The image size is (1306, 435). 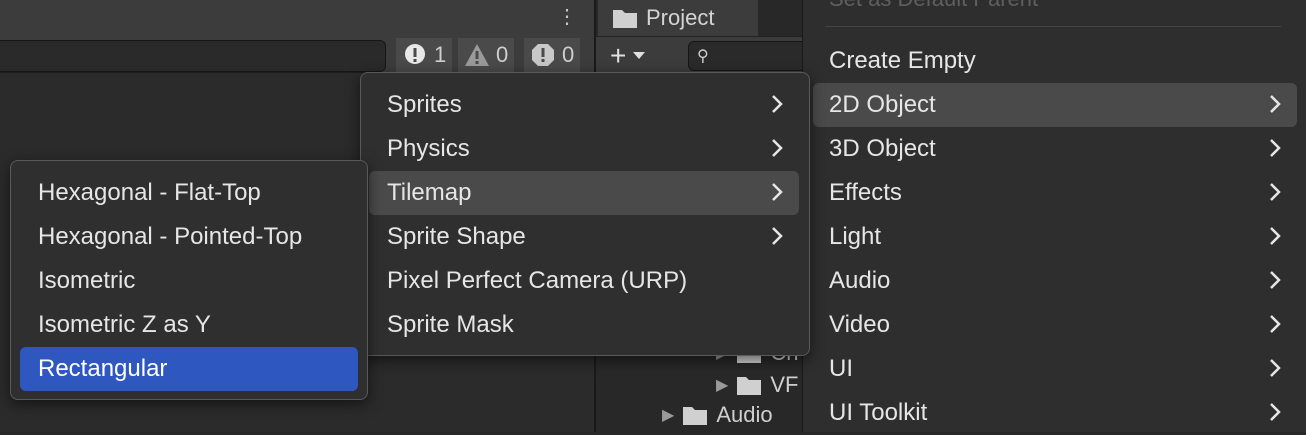 I want to click on tree-item-label: VF, so click(x=784, y=384).